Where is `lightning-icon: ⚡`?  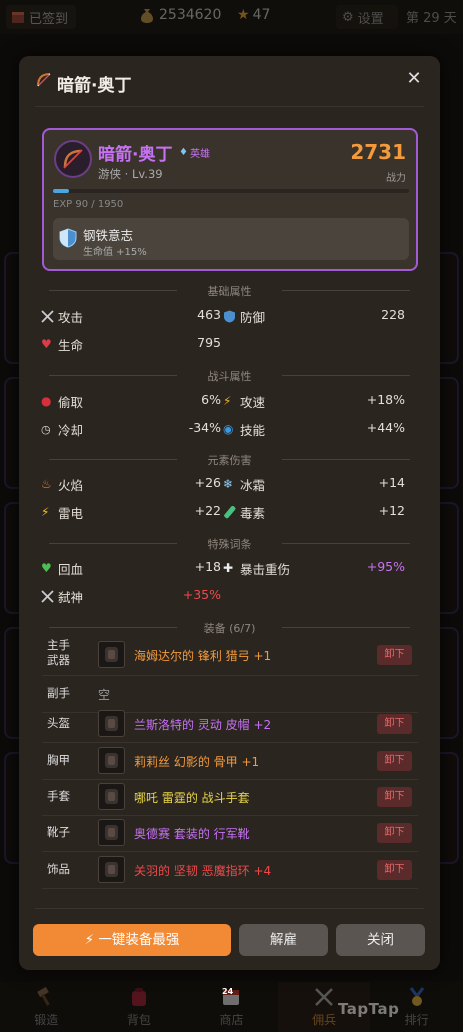 lightning-icon: ⚡ is located at coordinates (45, 512).